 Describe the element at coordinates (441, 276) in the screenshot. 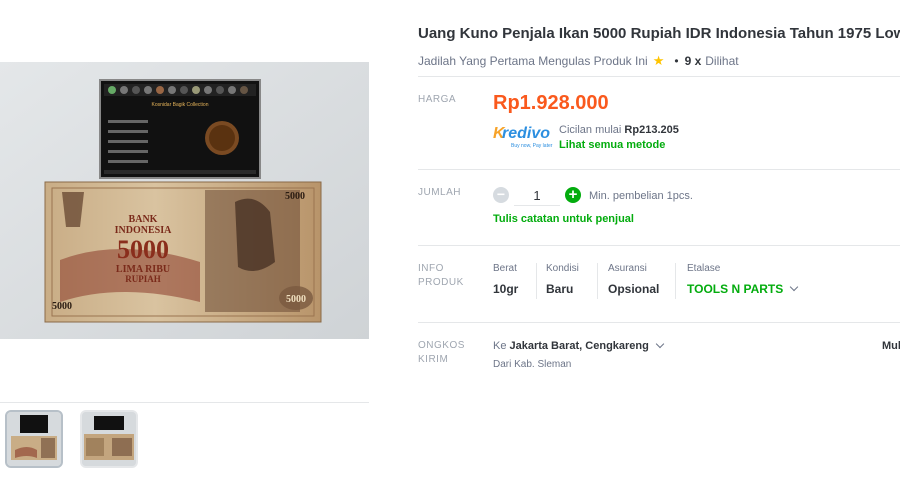

I see `info-produk-label: INFO PRODUK` at that location.